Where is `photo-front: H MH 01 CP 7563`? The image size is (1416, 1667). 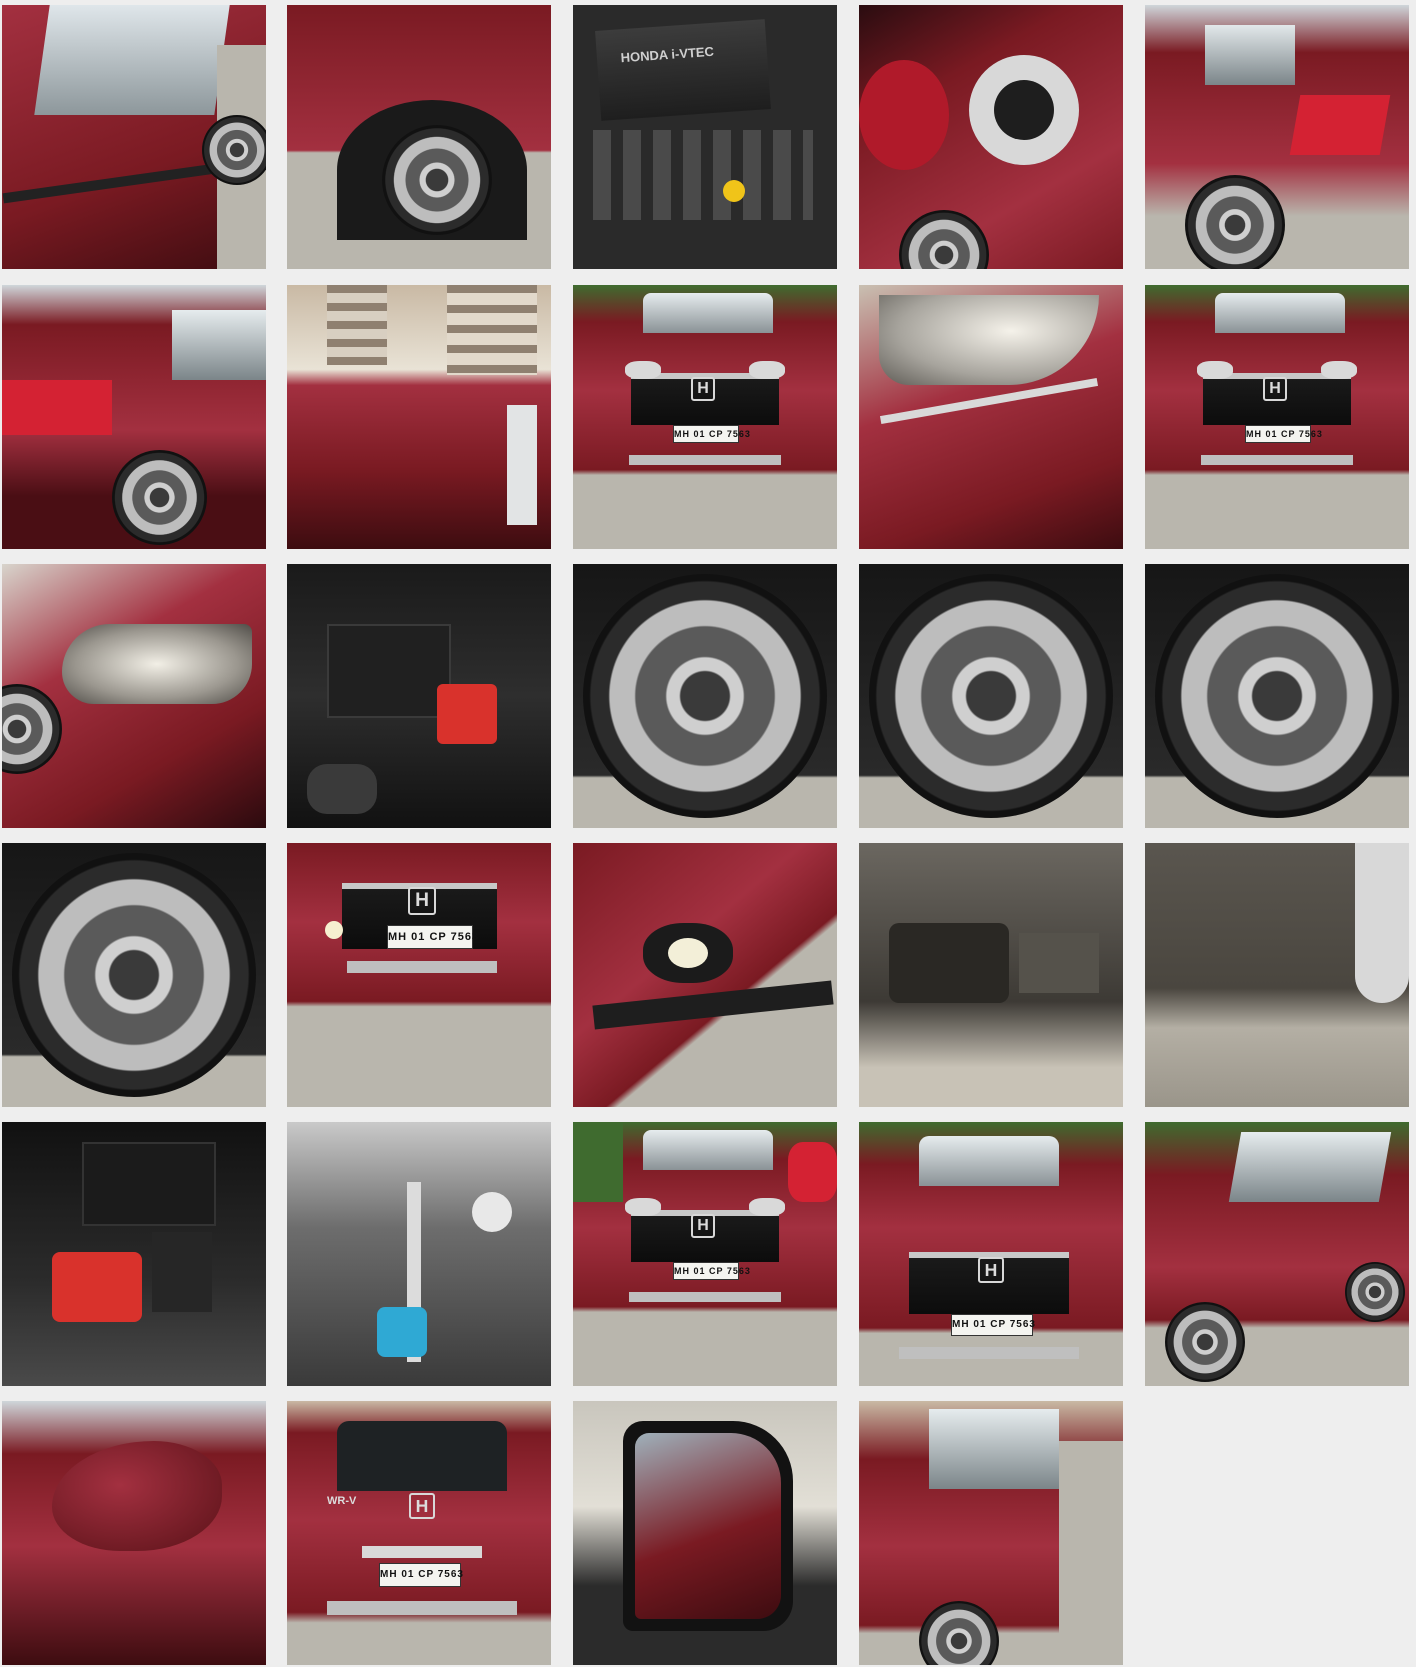
photo-front: H MH 01 CP 7563 is located at coordinates (705, 417).